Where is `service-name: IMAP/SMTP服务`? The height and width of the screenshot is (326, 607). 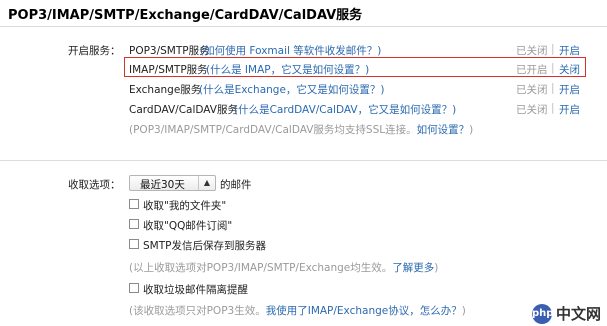 service-name: IMAP/SMTP服务 is located at coordinates (168, 70).